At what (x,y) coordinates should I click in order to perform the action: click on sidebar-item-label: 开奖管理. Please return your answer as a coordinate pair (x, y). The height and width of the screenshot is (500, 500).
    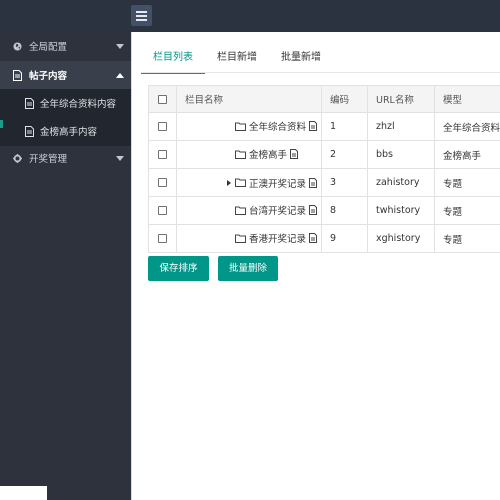
    Looking at the image, I should click on (48, 159).